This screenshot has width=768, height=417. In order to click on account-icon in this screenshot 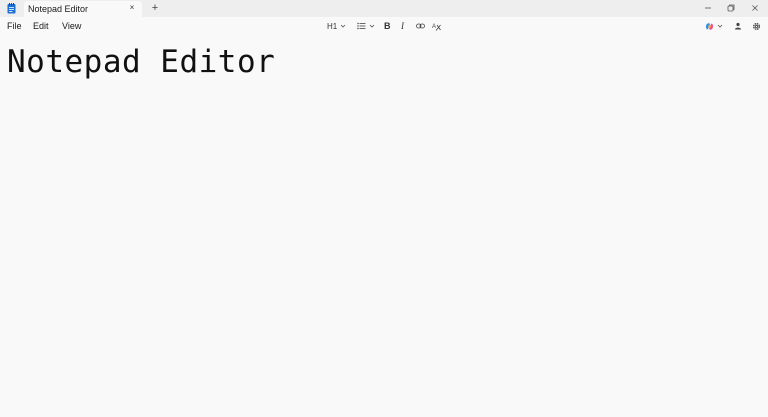, I will do `click(738, 26)`.